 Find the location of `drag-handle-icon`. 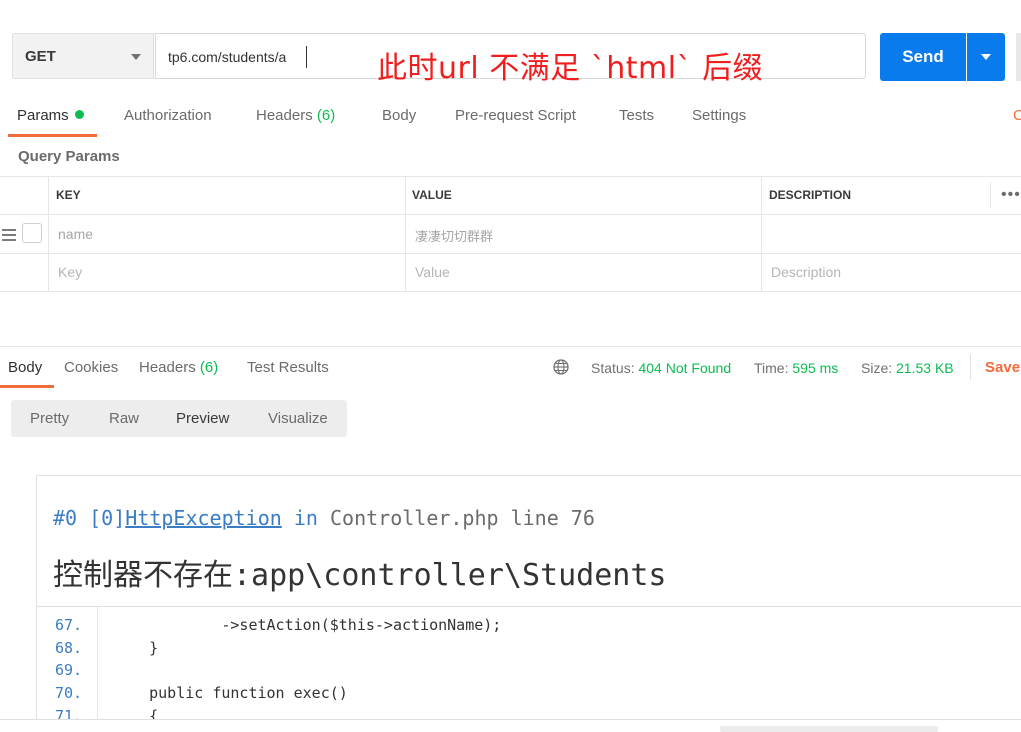

drag-handle-icon is located at coordinates (9, 236).